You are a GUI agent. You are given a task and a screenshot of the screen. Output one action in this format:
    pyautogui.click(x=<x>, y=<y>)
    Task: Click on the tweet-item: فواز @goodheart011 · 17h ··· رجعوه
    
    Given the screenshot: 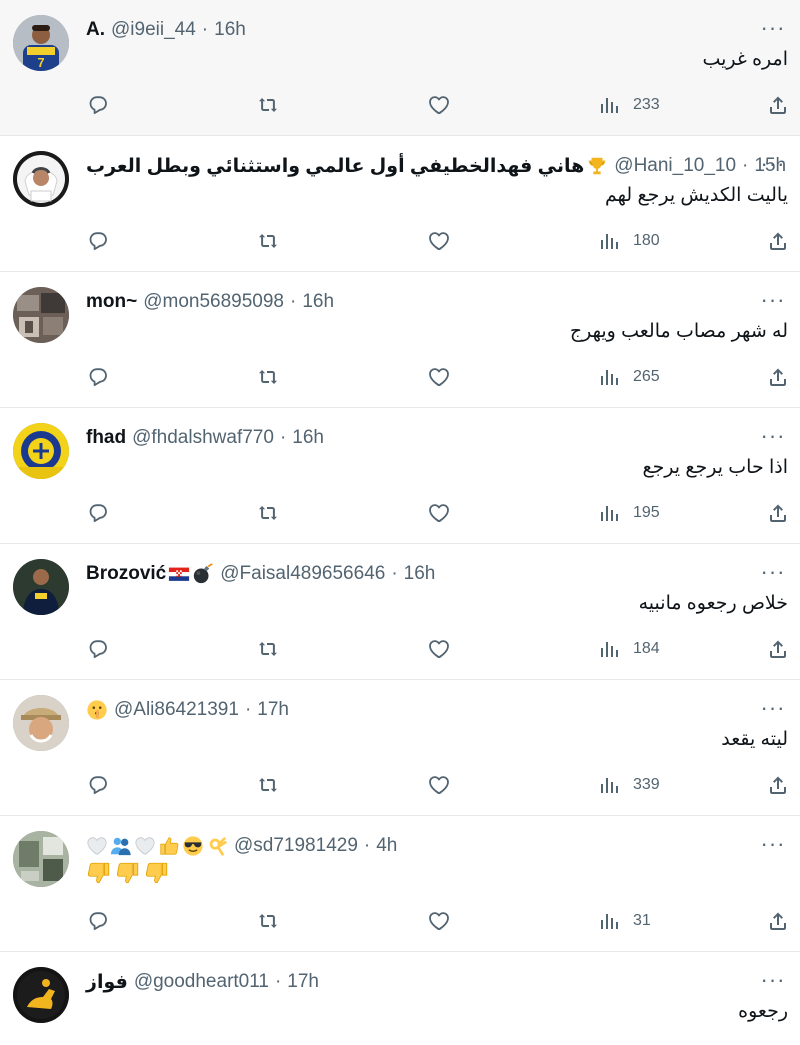 What is the action you would take?
    pyautogui.click(x=400, y=998)
    